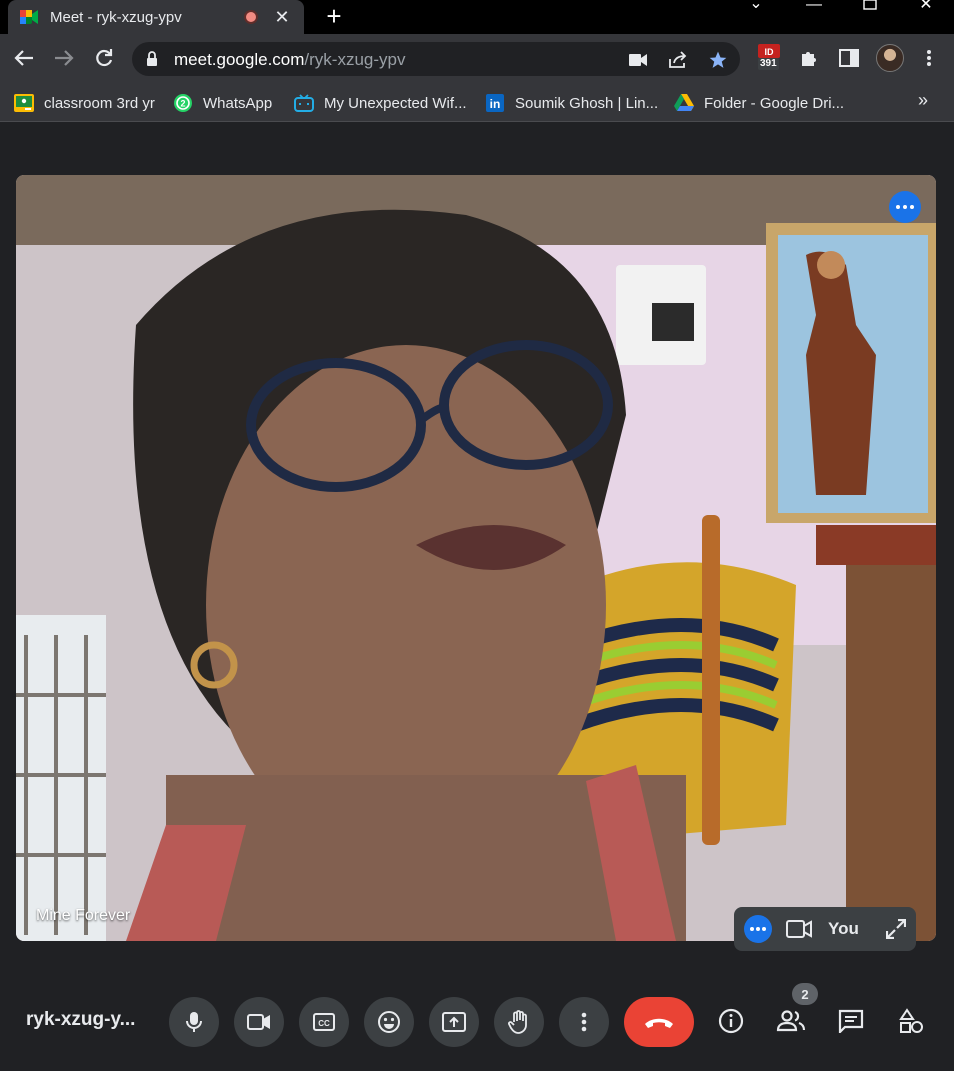  What do you see at coordinates (718, 60) in the screenshot?
I see `bookmark-star-icon` at bounding box center [718, 60].